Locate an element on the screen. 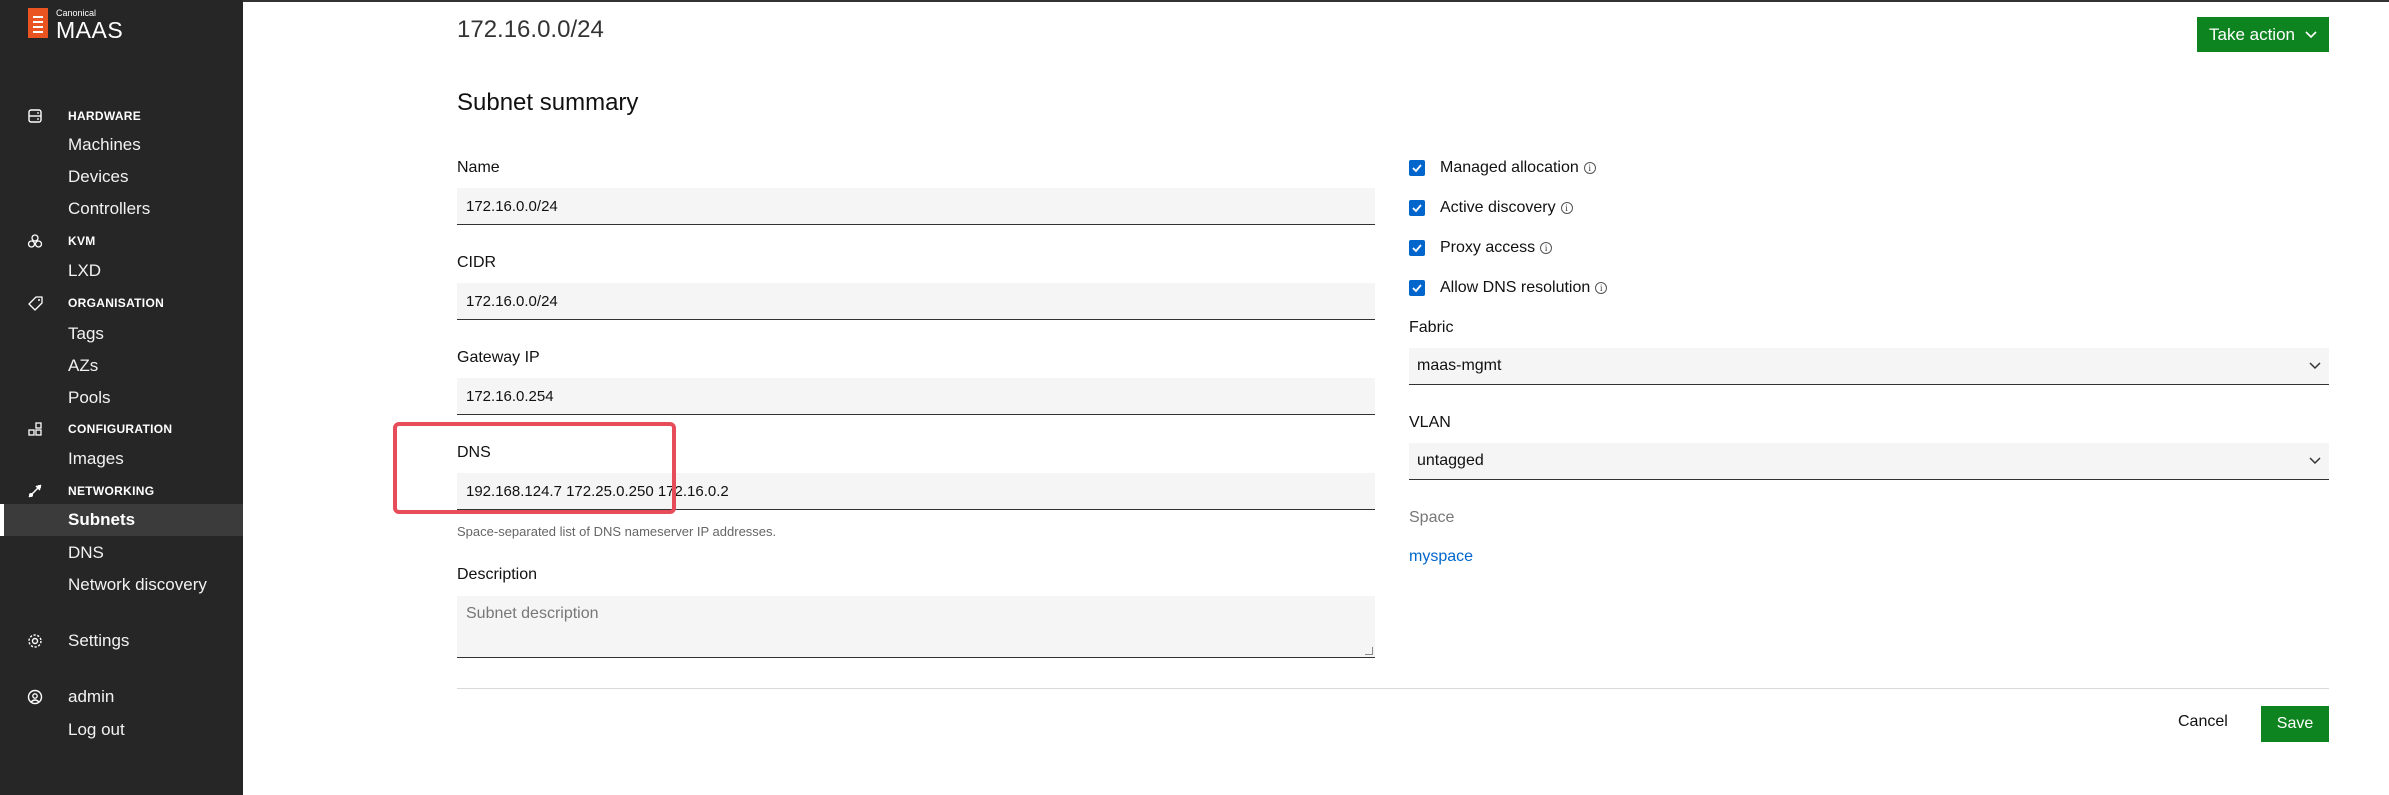 Image resolution: width=2389 pixels, height=795 pixels. sidebar-item-pools: Pools is located at coordinates (89, 398).